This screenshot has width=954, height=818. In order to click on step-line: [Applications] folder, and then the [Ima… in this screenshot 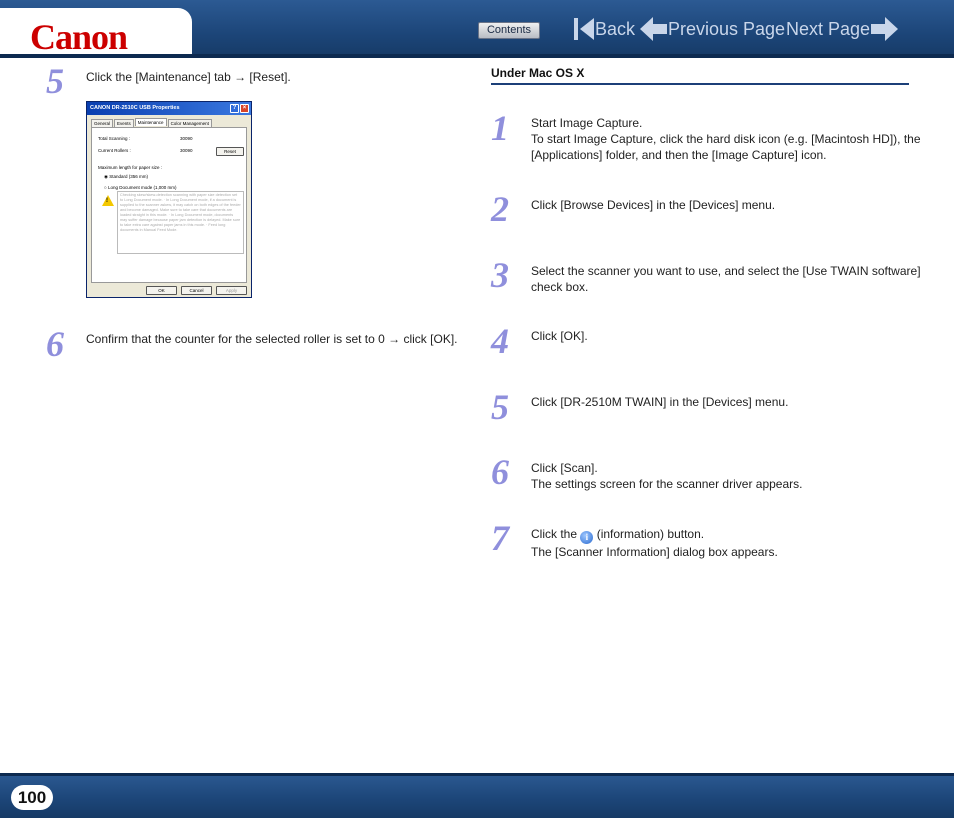, I will do `click(679, 155)`.